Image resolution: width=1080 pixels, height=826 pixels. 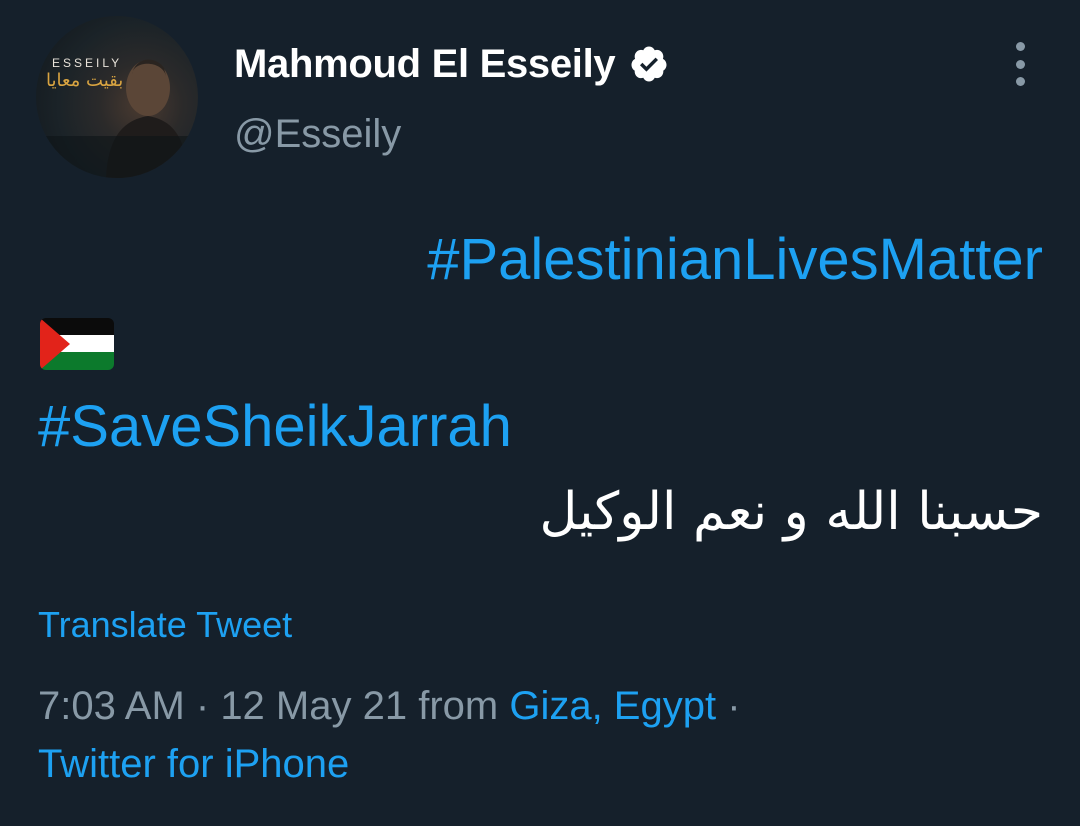 I want to click on more-vertical-icon, so click(x=1020, y=64).